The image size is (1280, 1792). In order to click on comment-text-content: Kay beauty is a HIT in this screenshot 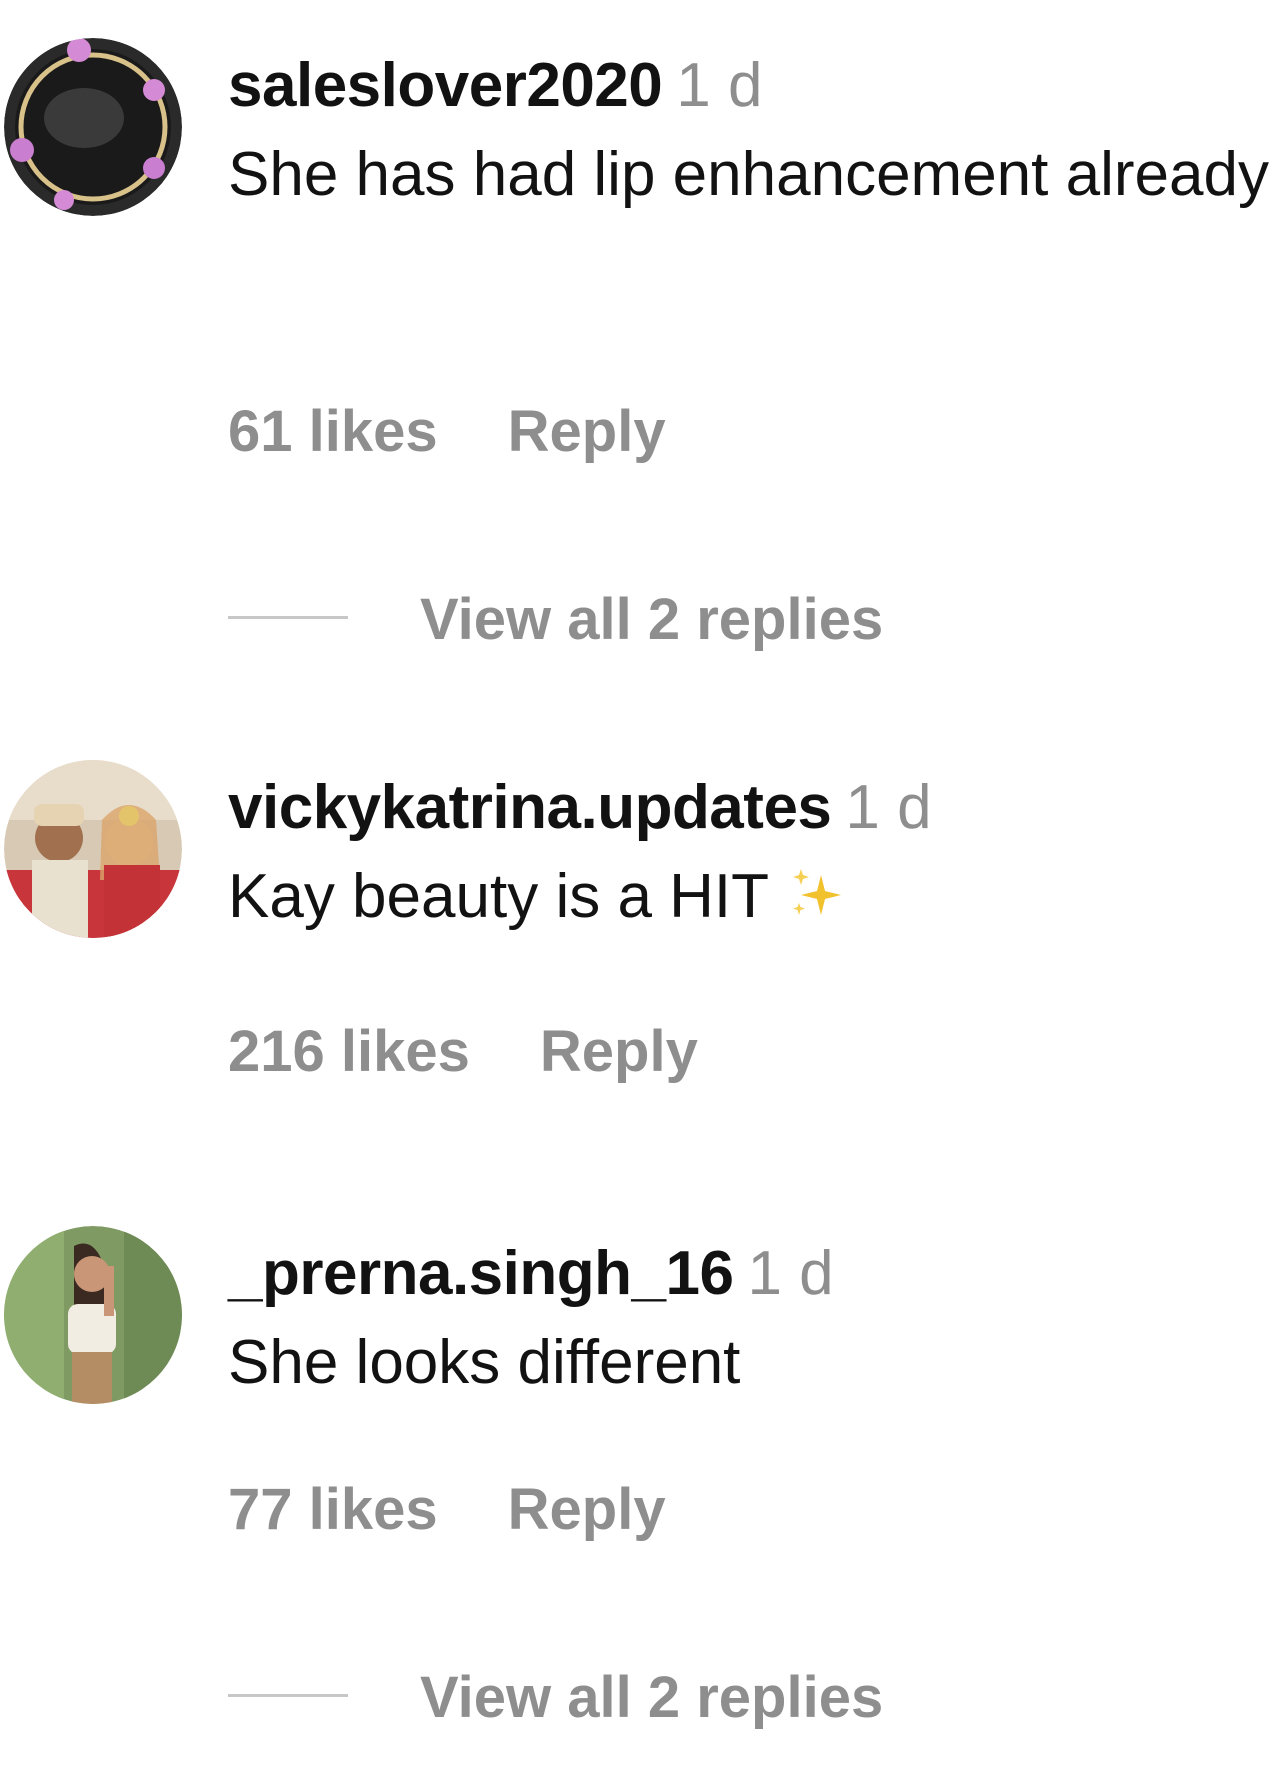, I will do `click(499, 896)`.